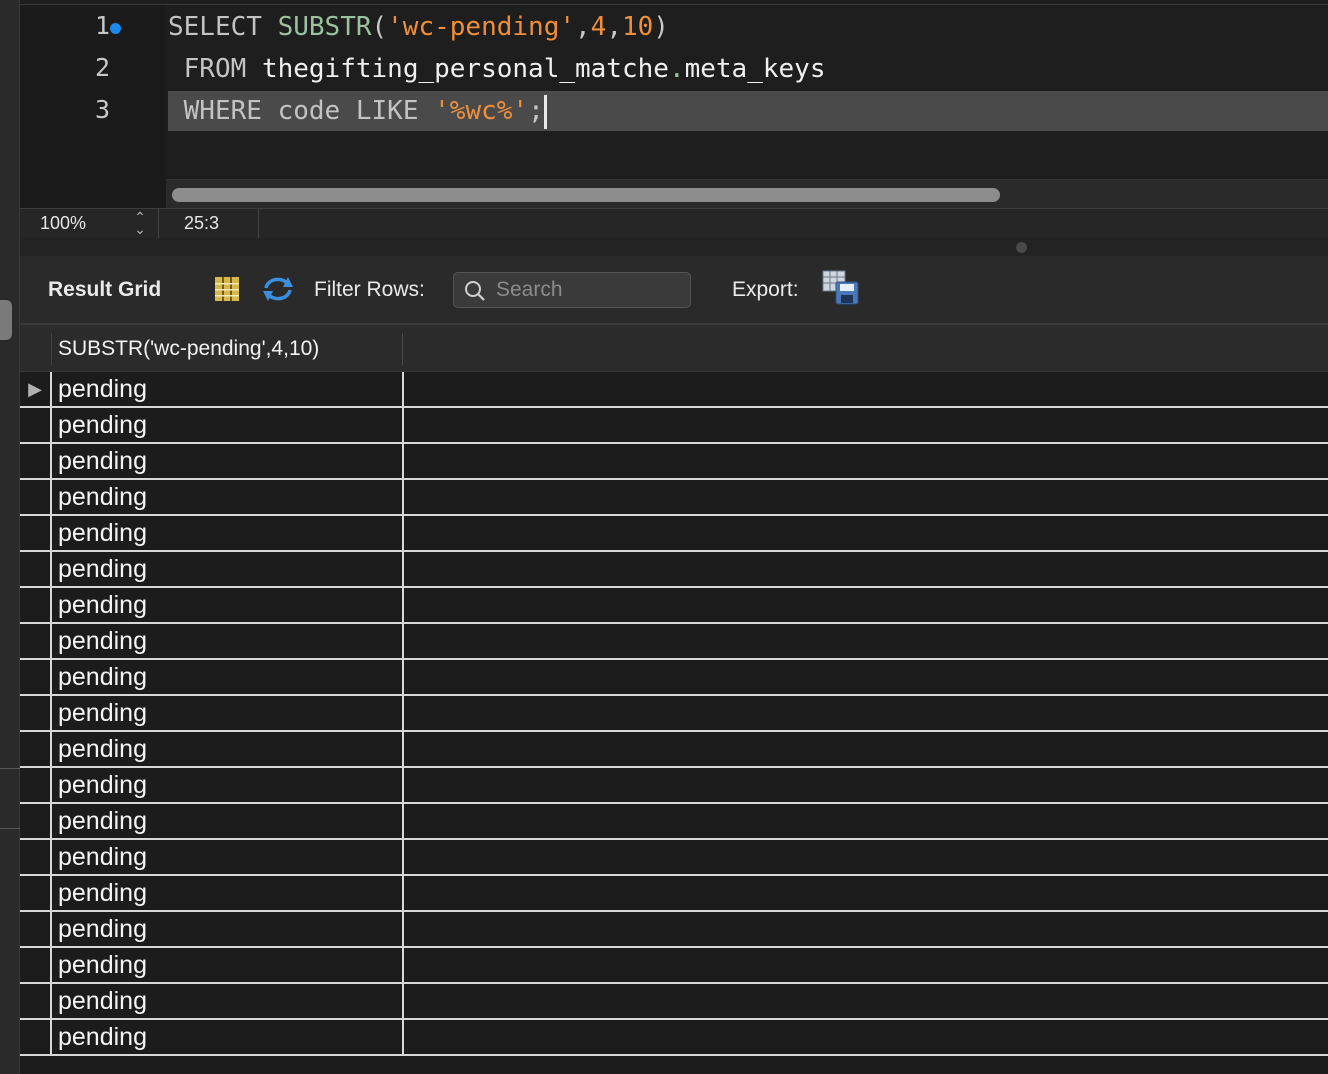 This screenshot has width=1328, height=1074. Describe the element at coordinates (589, 290) in the screenshot. I see `search-input` at that location.